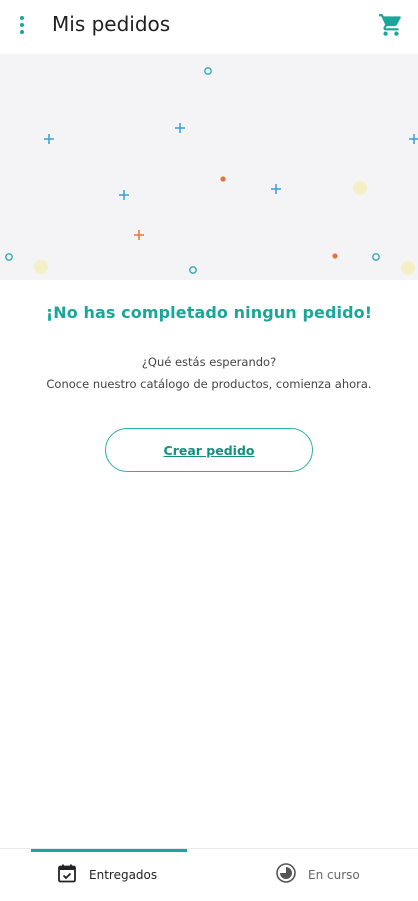  I want to click on app-bar: Mis pedidos, so click(209, 25).